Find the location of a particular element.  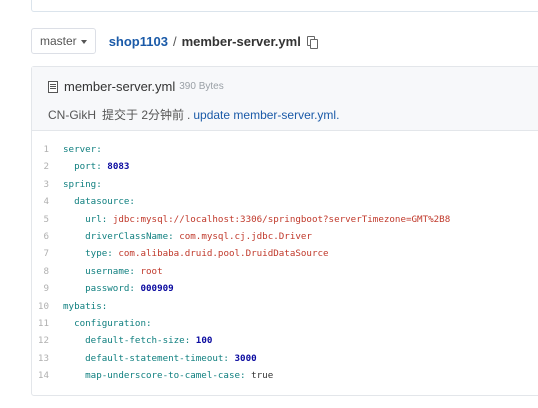

file-size: 390 Bytes is located at coordinates (201, 86).